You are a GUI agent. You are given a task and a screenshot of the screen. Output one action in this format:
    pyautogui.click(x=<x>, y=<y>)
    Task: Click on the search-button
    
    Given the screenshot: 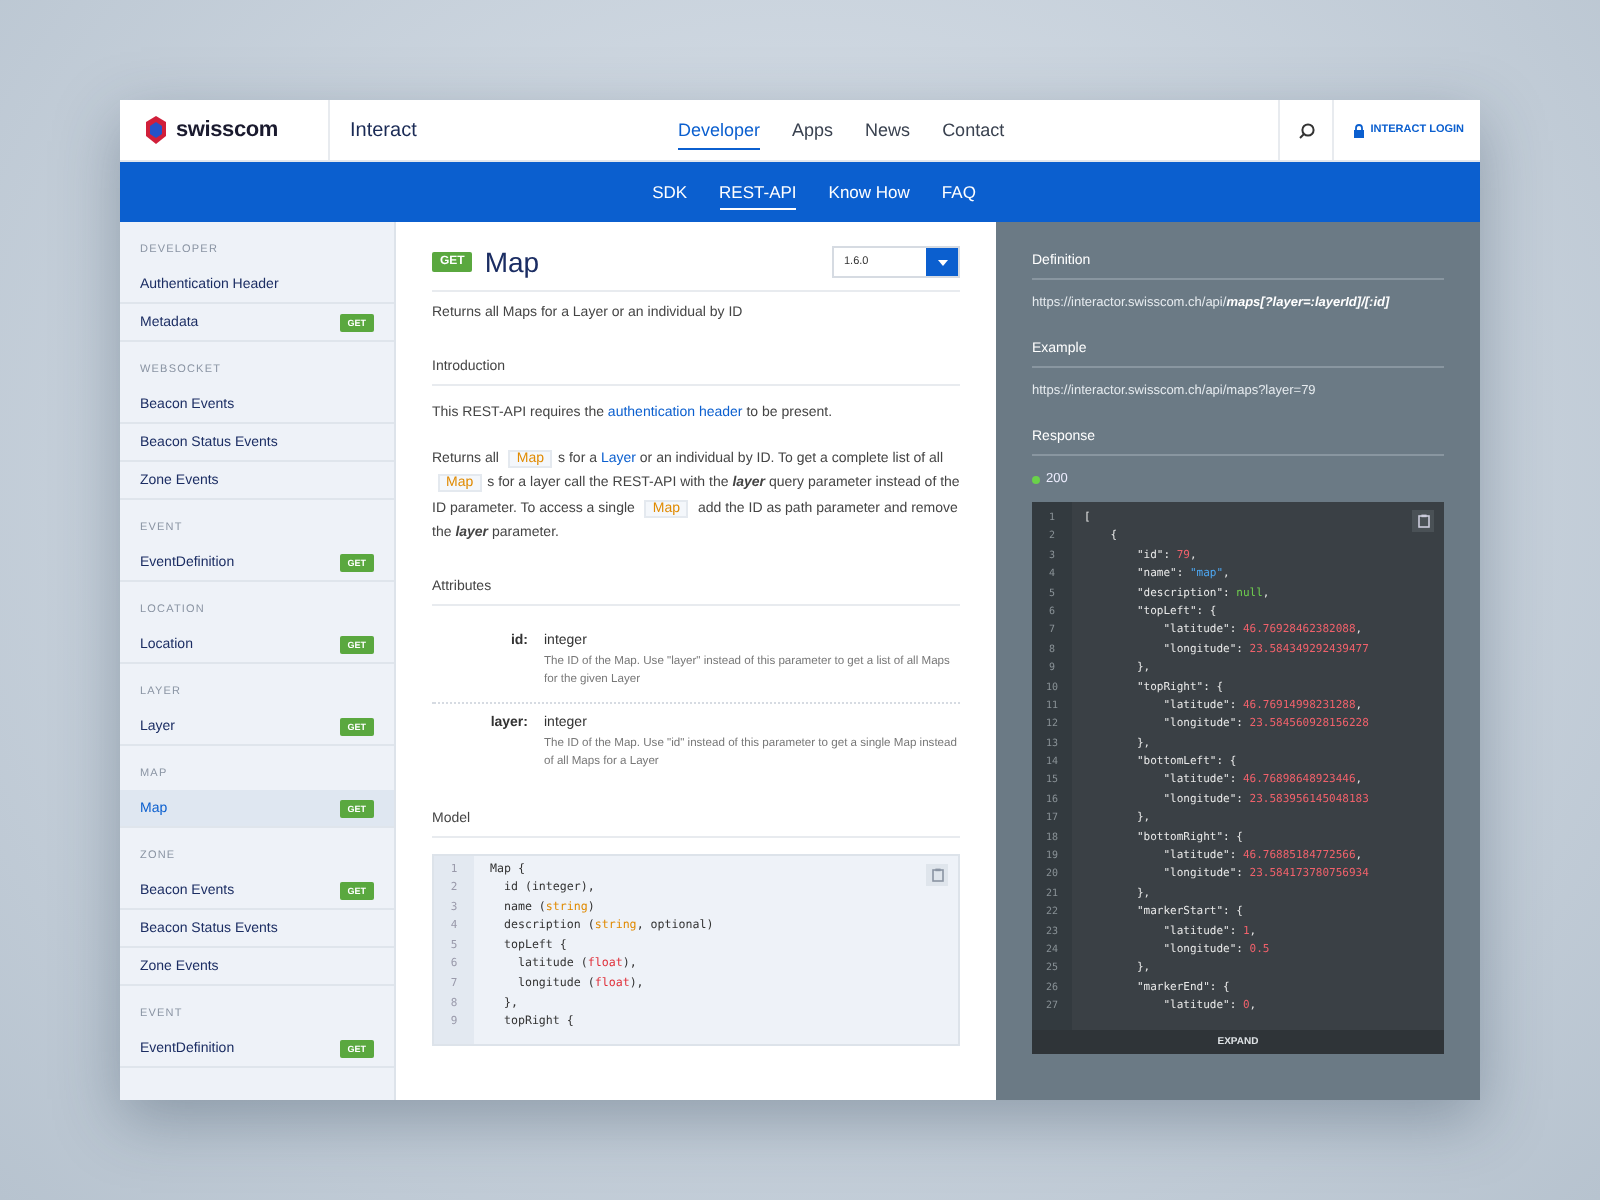 What is the action you would take?
    pyautogui.click(x=1306, y=130)
    